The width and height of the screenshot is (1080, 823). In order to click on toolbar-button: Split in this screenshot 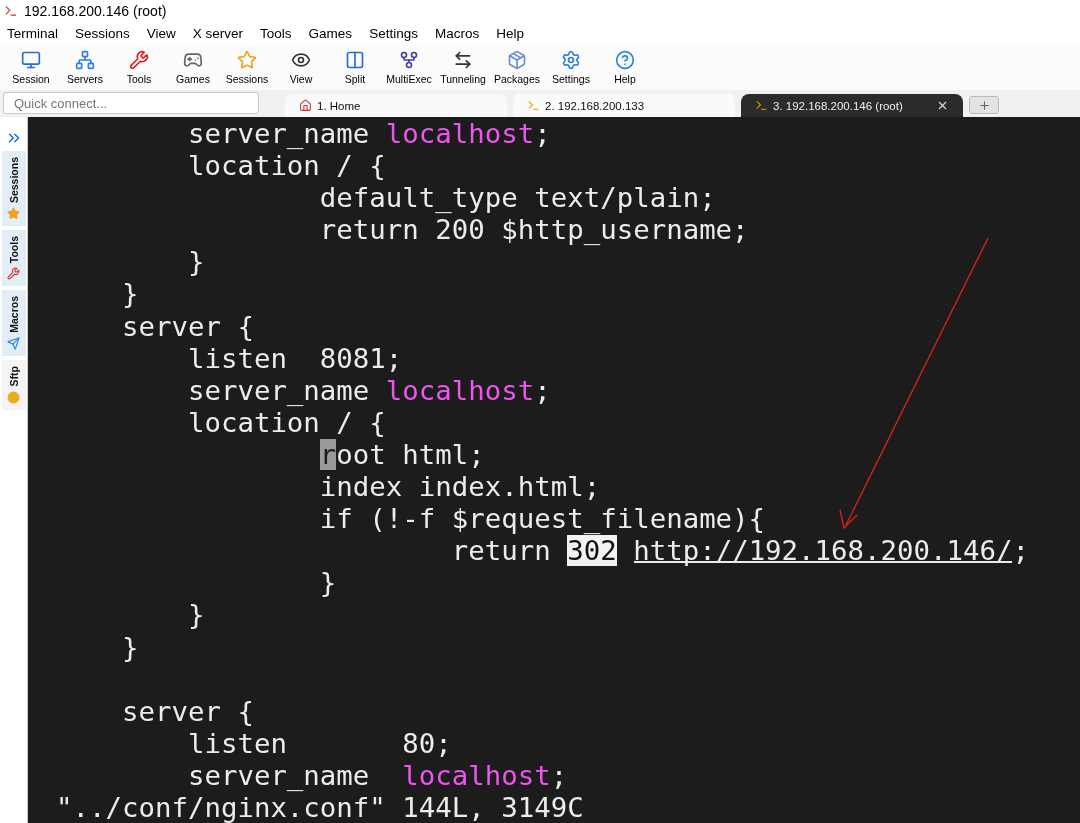, I will do `click(355, 67)`.